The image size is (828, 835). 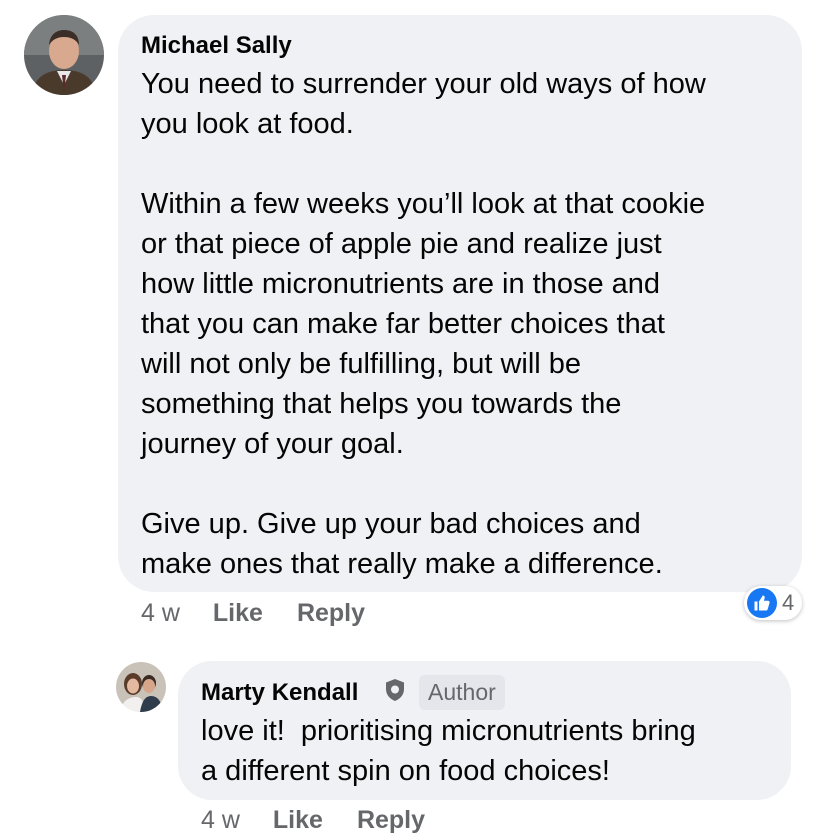 What do you see at coordinates (330, 820) in the screenshot?
I see `reply-meta: 4 w Like Reply` at bounding box center [330, 820].